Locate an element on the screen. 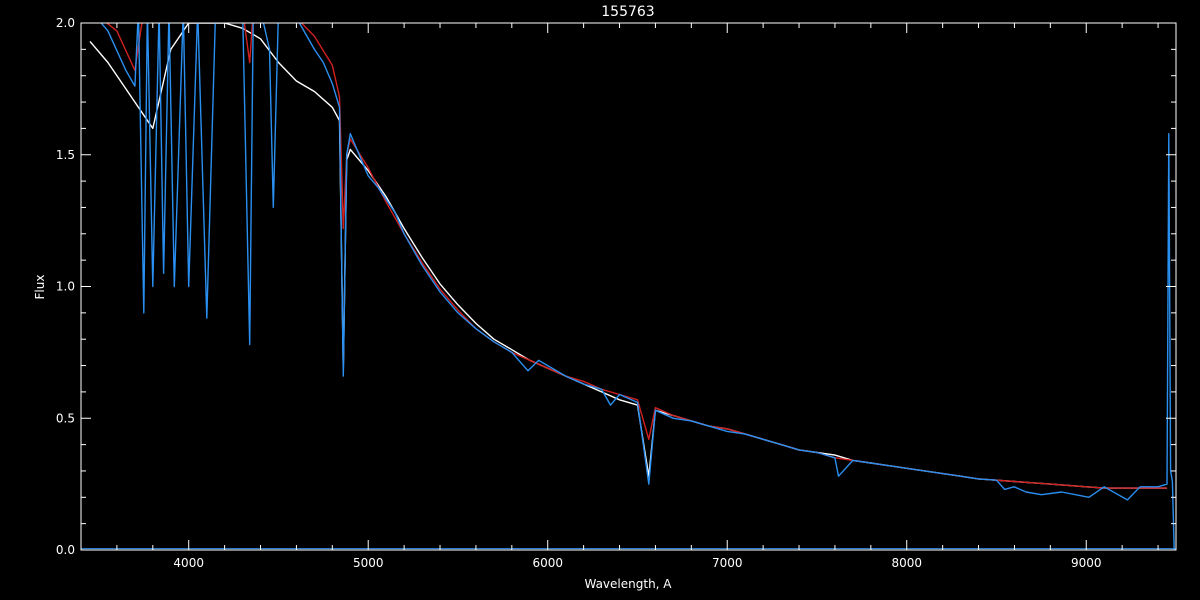 This screenshot has height=600, width=1200. x-tick-label: 5000 is located at coordinates (368, 563).